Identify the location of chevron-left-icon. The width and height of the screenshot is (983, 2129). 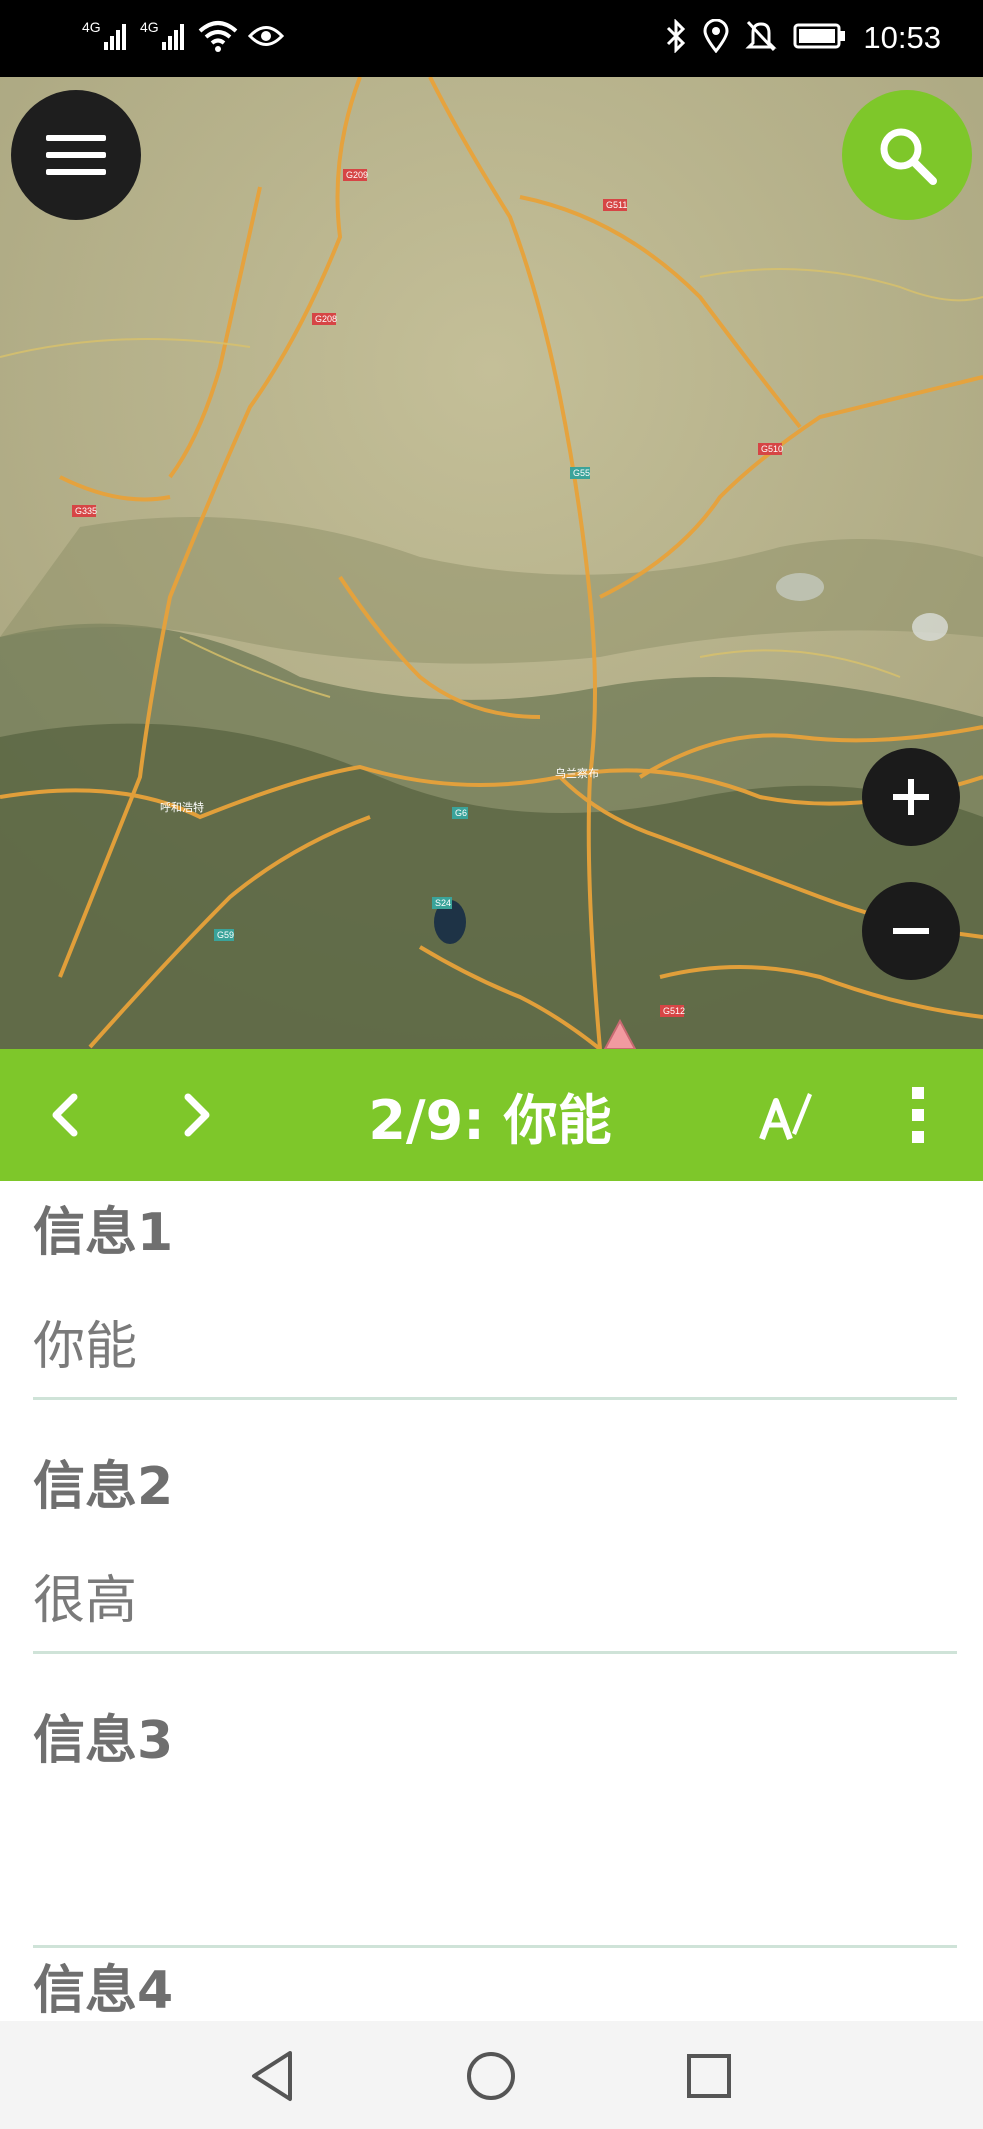
(65, 1115).